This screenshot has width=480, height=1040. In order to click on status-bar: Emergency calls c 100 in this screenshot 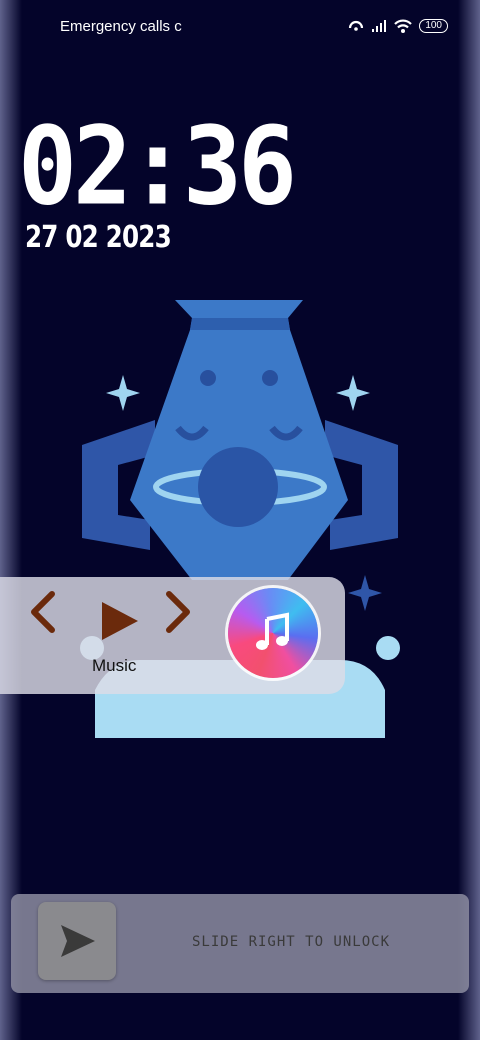, I will do `click(240, 28)`.